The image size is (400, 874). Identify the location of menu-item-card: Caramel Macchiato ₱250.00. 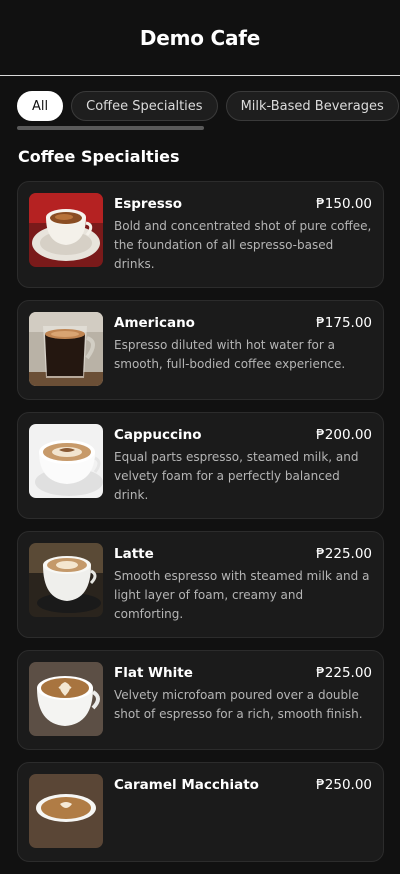
(200, 812).